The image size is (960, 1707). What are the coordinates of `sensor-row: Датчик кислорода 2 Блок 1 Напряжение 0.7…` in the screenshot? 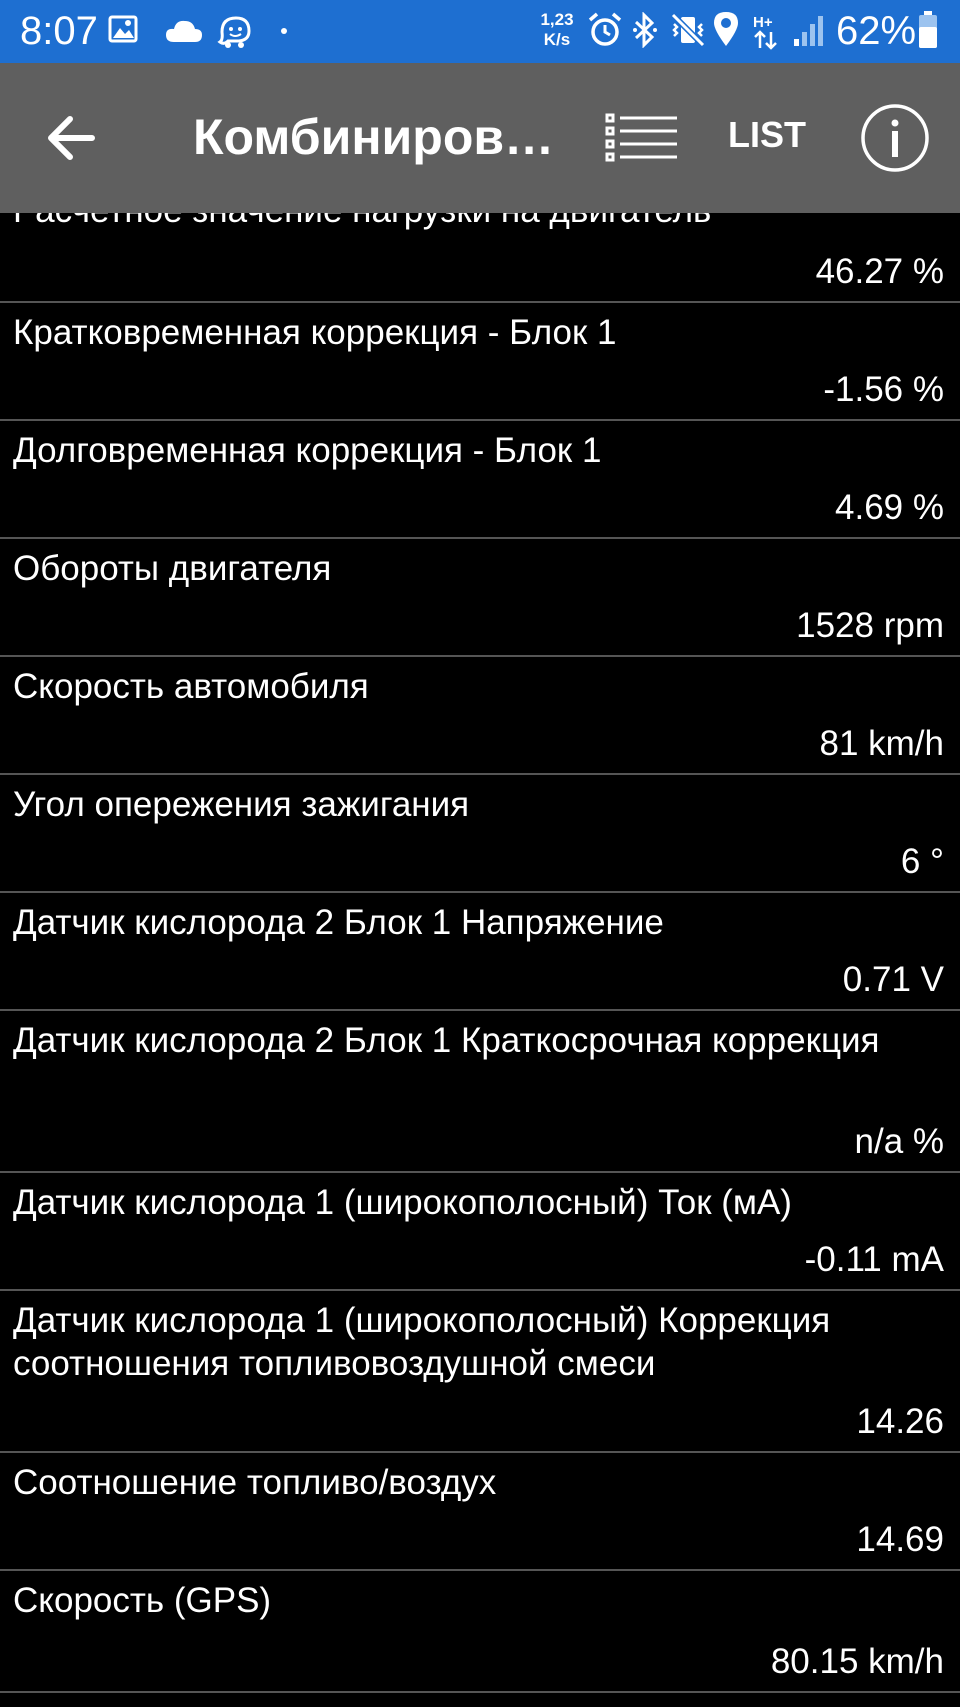 It's located at (480, 952).